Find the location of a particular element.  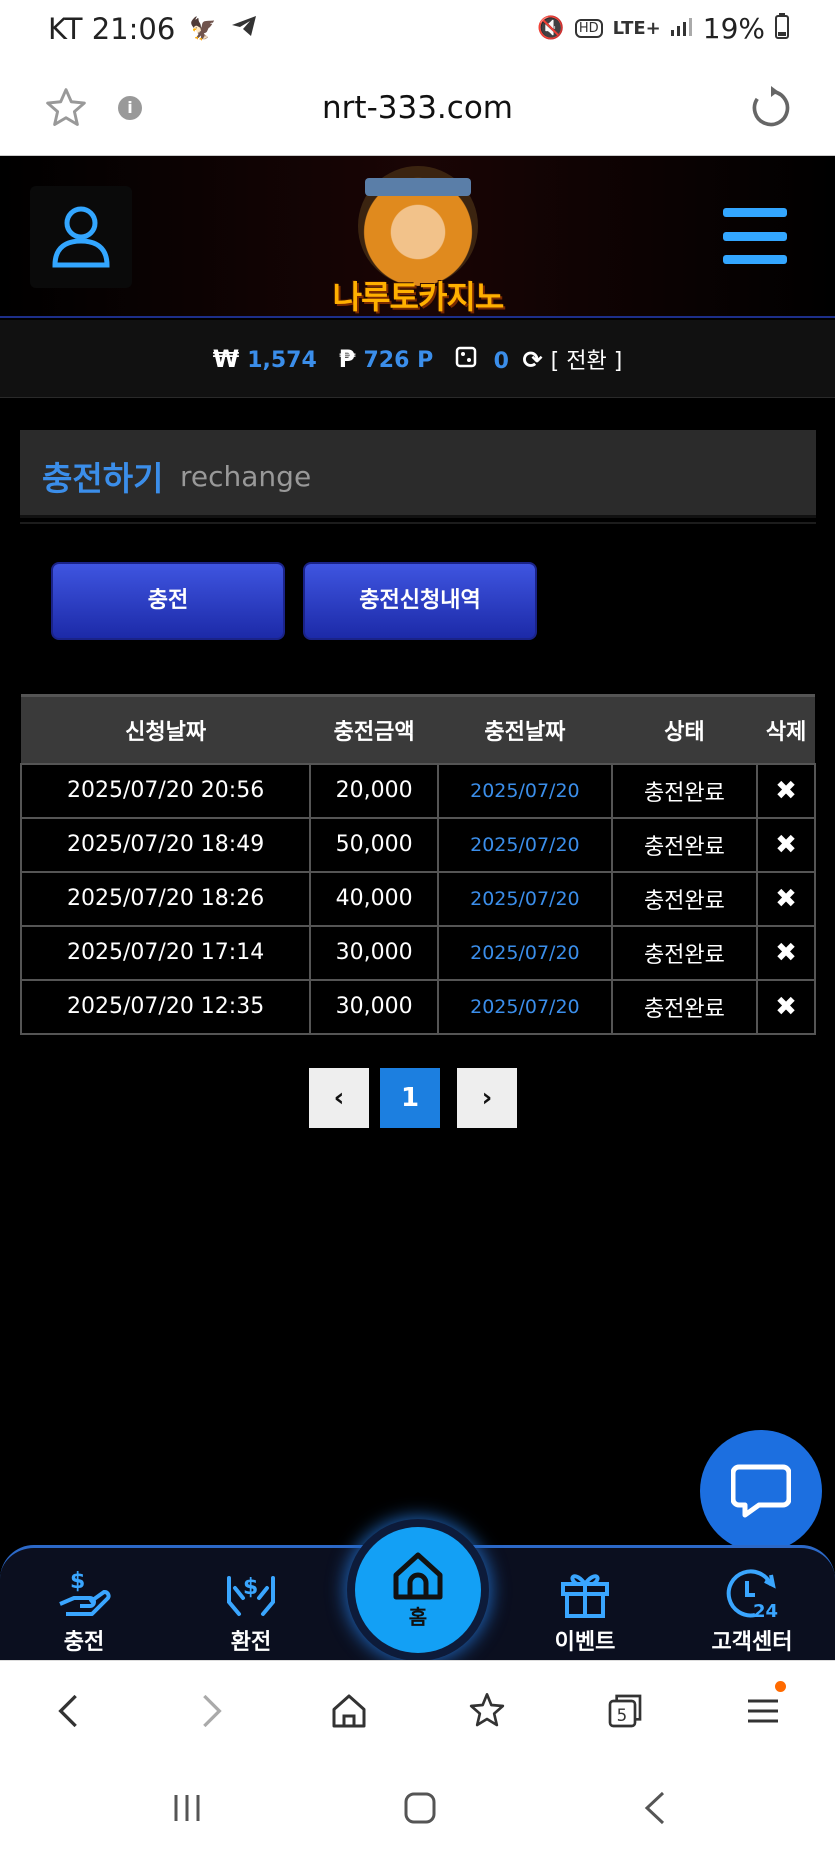

nav-charge-label: 충전 is located at coordinates (84, 1642).